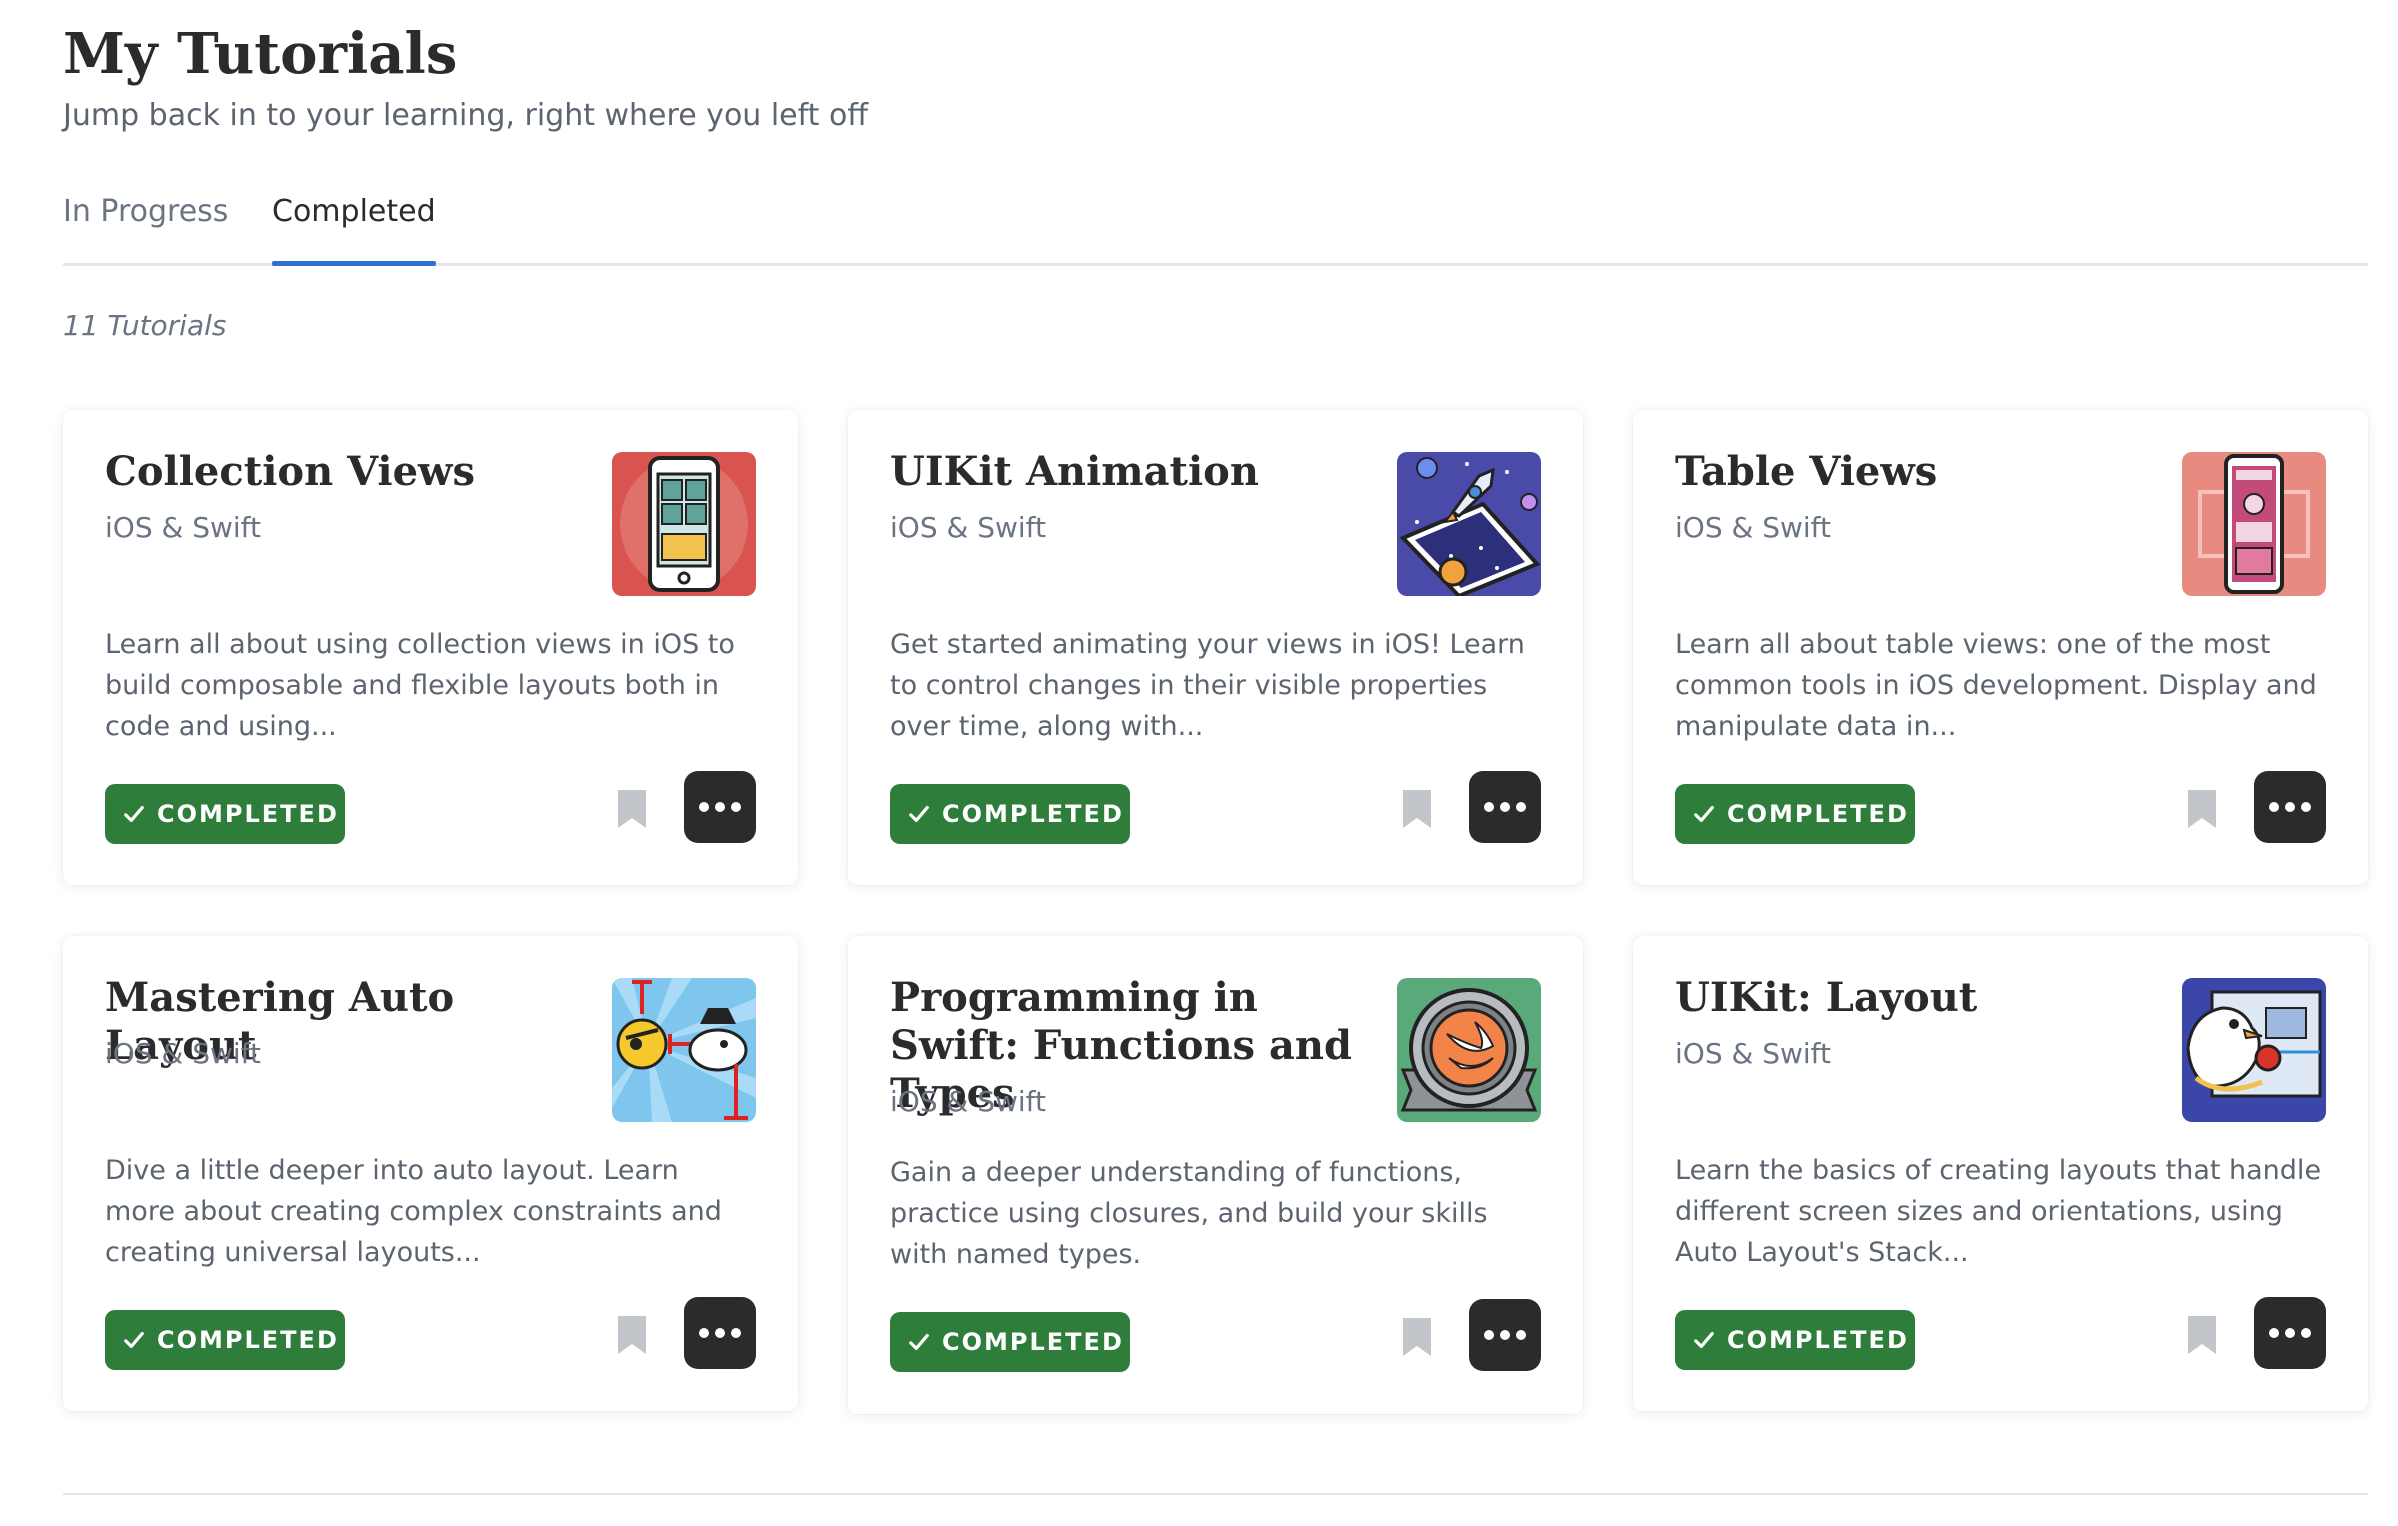 This screenshot has height=1526, width=2398. I want to click on pirate-sun-bird-illustration-icon, so click(684, 1050).